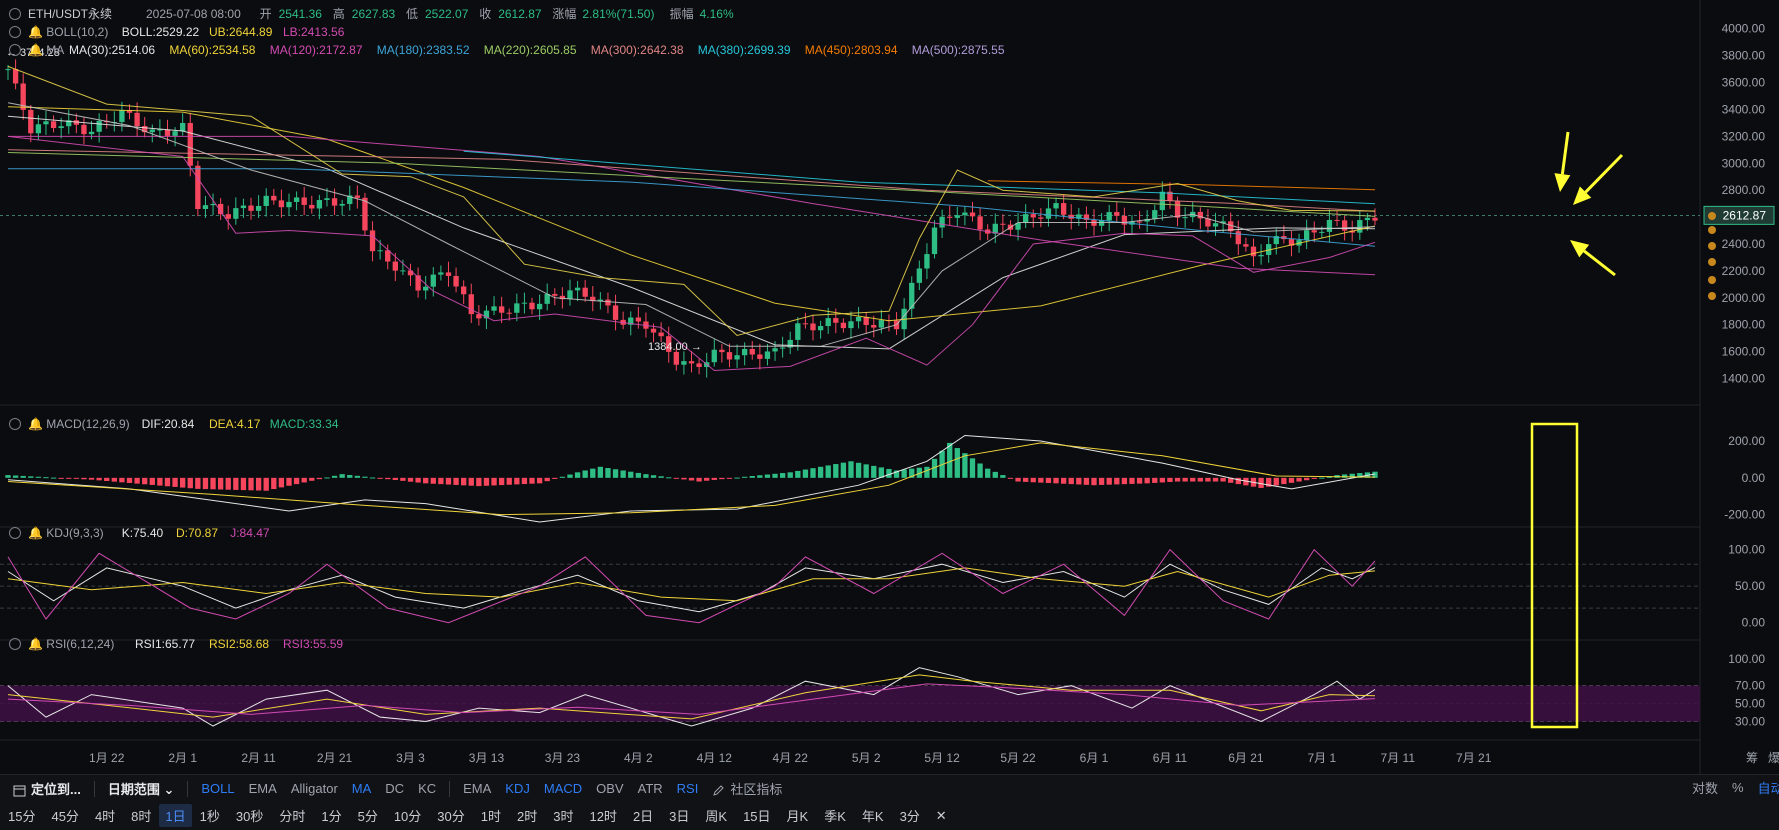 Image resolution: width=1779 pixels, height=830 pixels. Describe the element at coordinates (756, 789) in the screenshot. I see `community-label: 社区指标` at that location.